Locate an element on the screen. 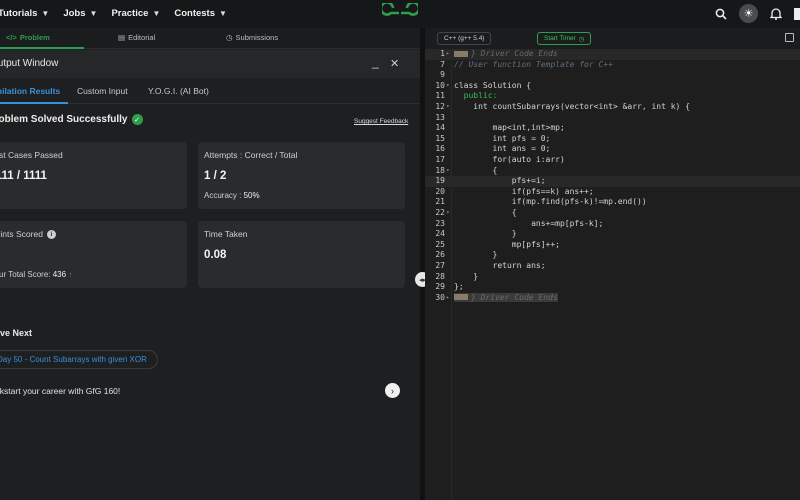 This screenshot has width=800, height=500. next-problem-pill: Day 50 - Count Subarrays with given XOR is located at coordinates (79, 359).